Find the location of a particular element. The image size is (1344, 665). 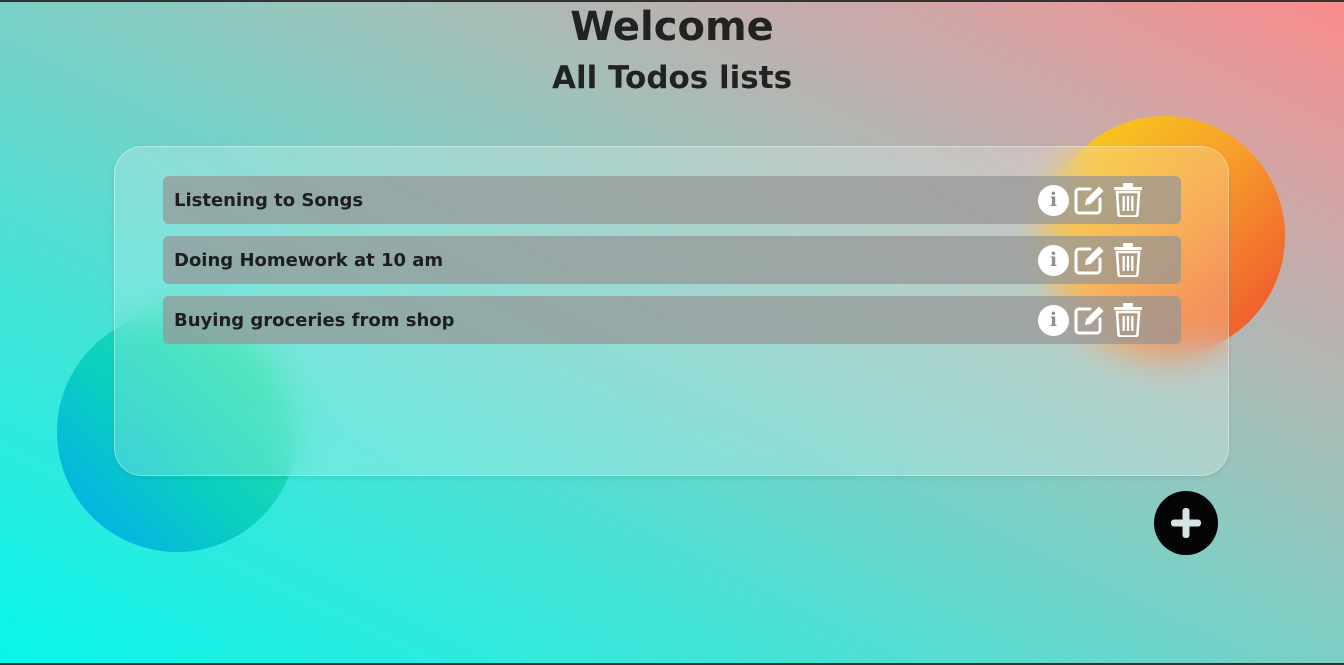

plus-icon is located at coordinates (1186, 523).